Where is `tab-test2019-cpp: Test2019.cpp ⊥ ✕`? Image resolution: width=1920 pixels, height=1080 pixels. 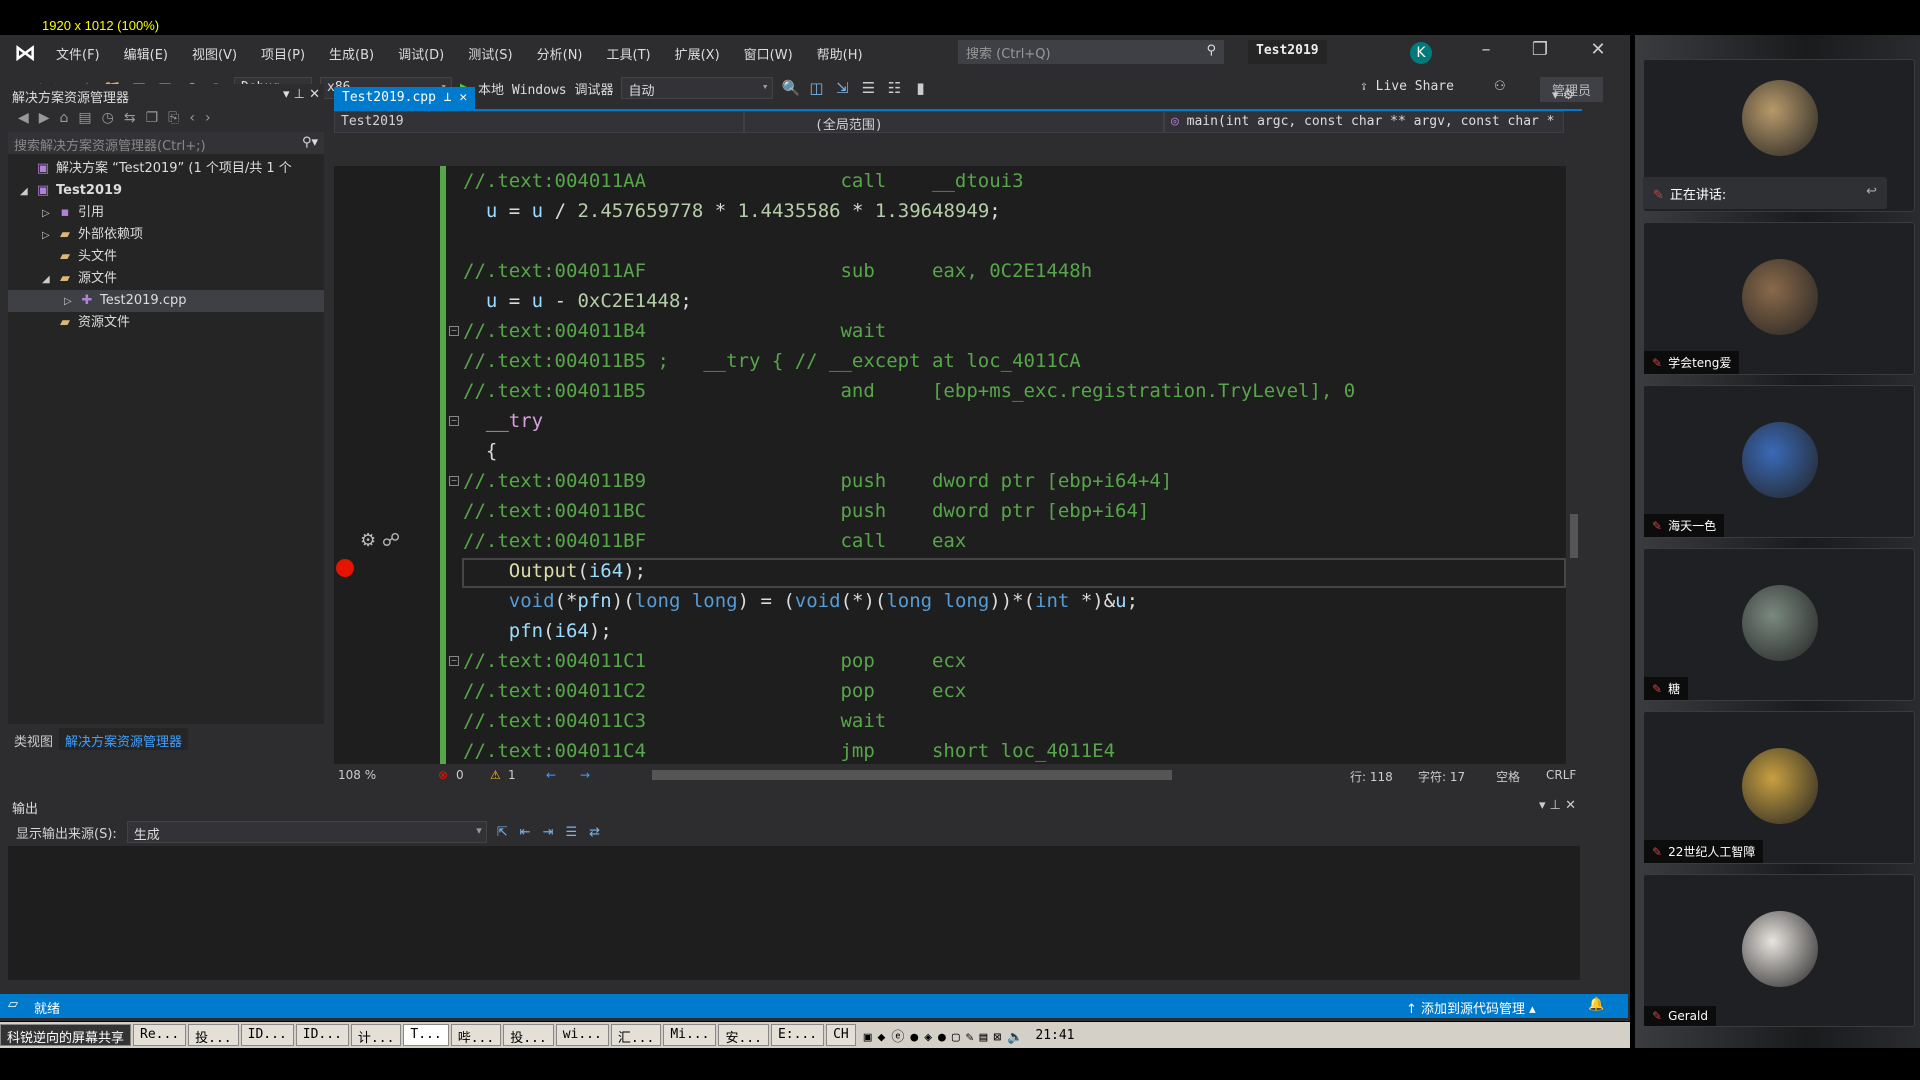 tab-test2019-cpp: Test2019.cpp ⊥ ✕ is located at coordinates (405, 98).